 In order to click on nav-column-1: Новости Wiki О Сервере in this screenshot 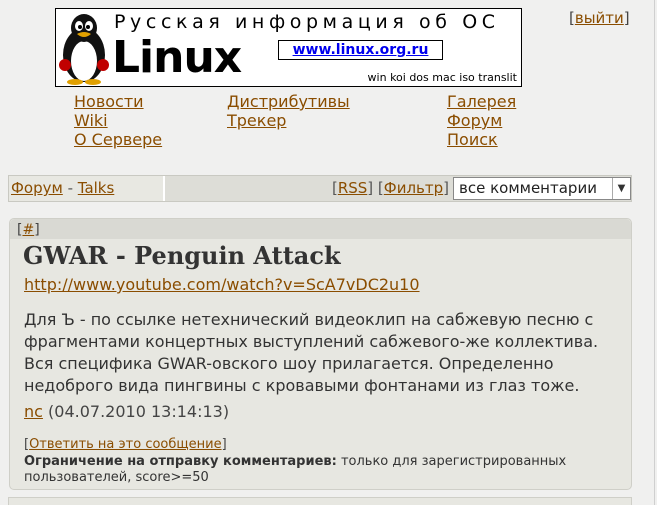, I will do `click(154, 120)`.